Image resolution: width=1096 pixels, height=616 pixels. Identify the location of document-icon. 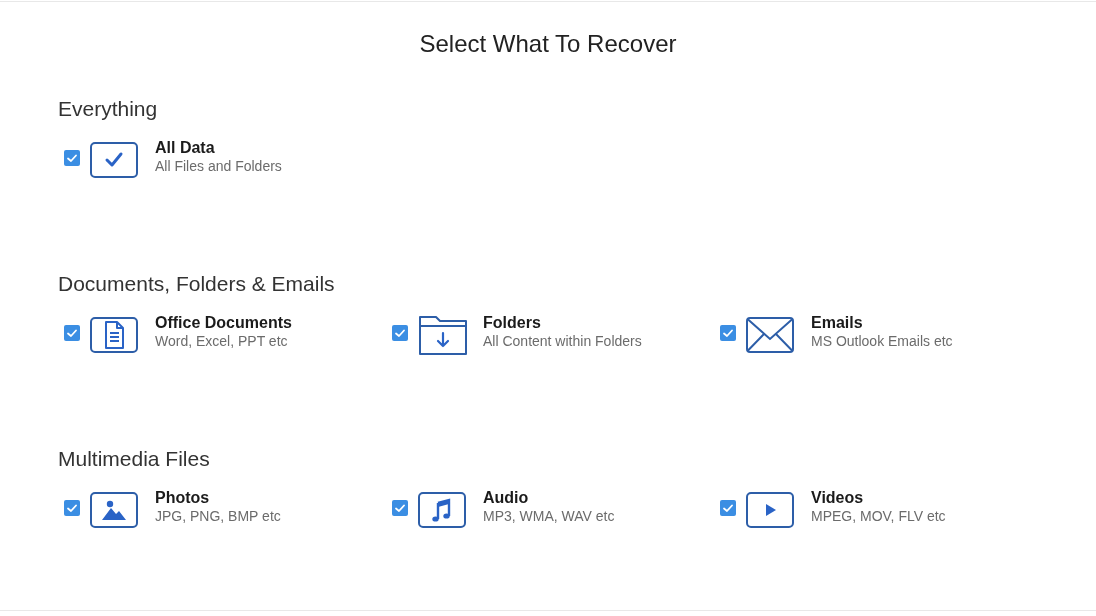
(114, 335).